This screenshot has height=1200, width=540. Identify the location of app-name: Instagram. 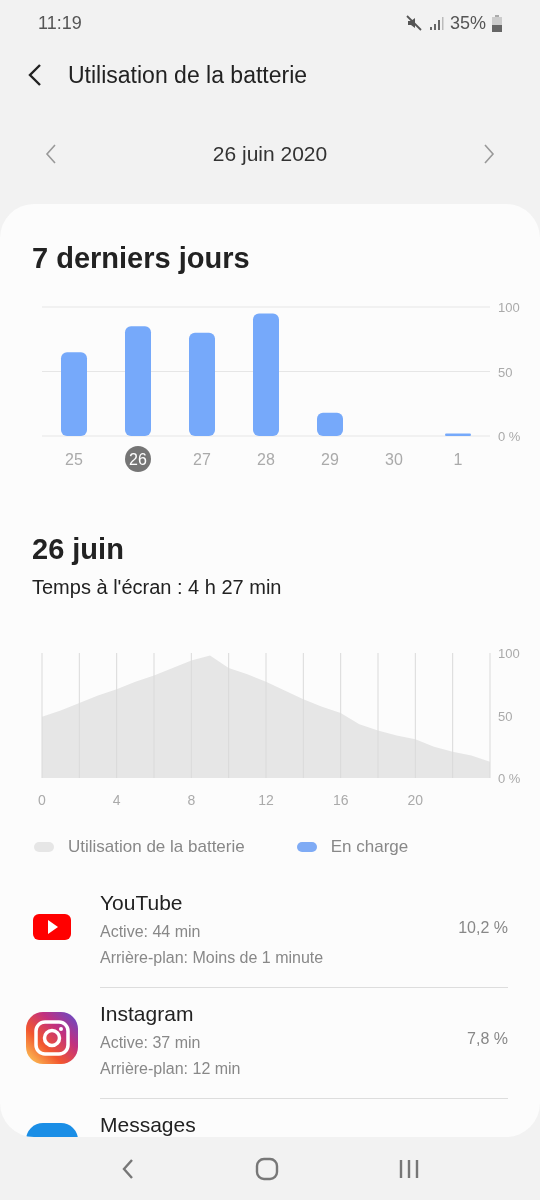
(284, 1014).